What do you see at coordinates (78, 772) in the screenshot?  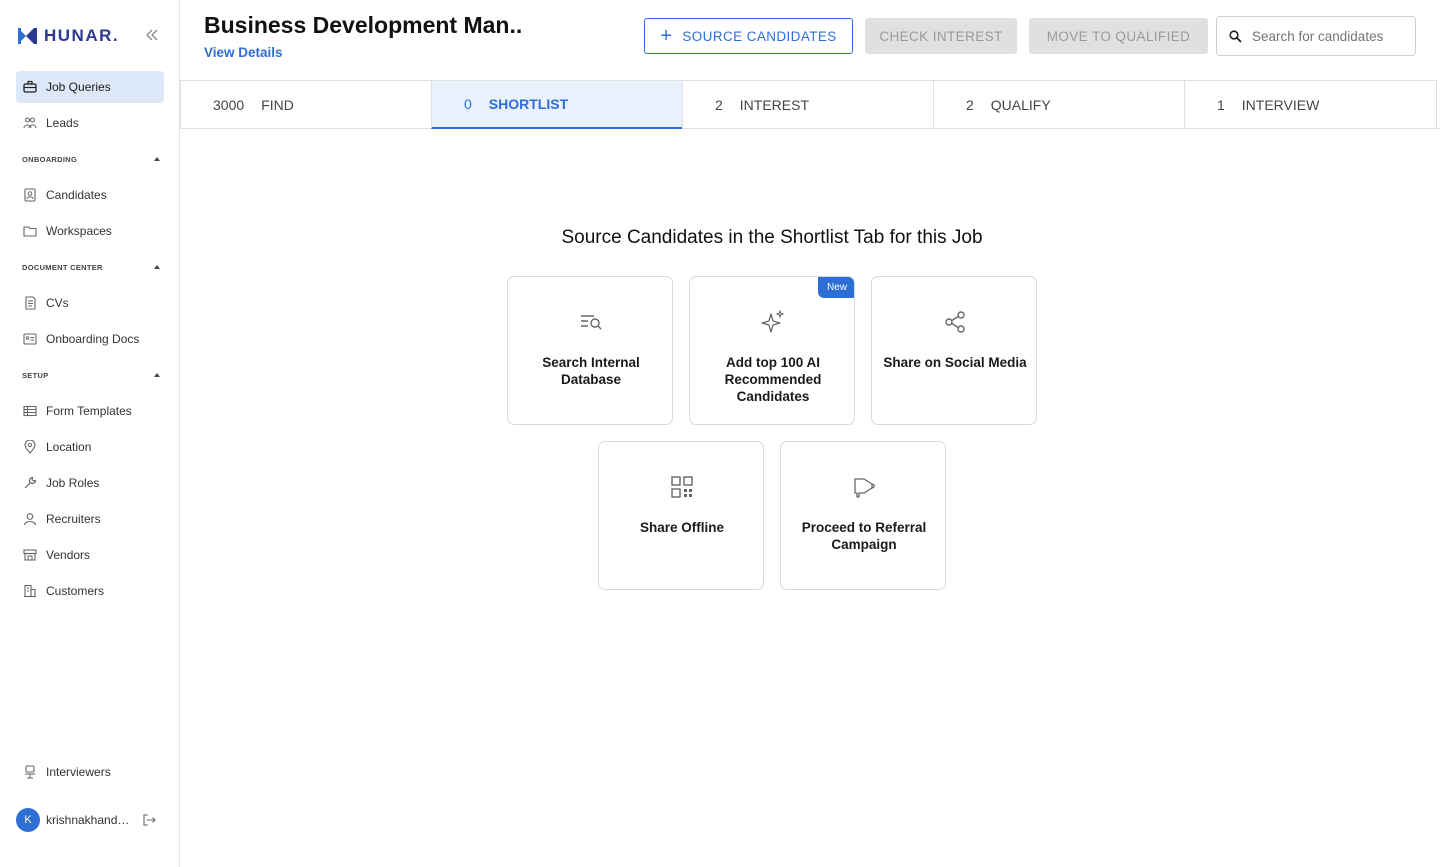 I see `sidebar-item-label: Interviewers` at bounding box center [78, 772].